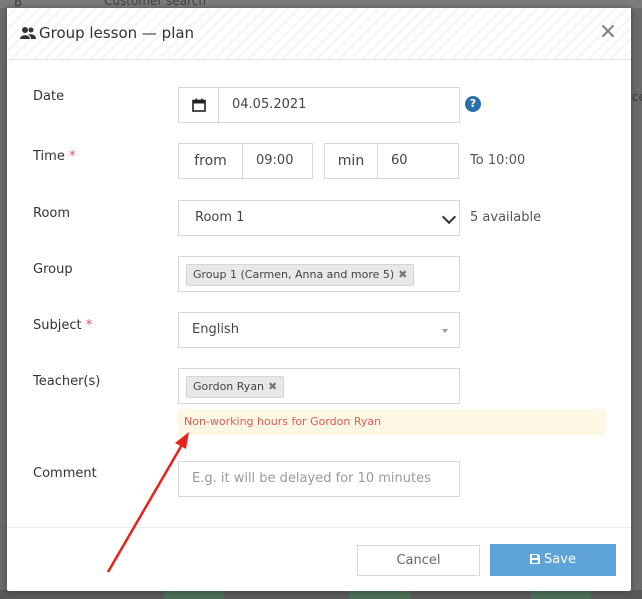 The height and width of the screenshot is (599, 642). I want to click on calendar-icon, so click(199, 105).